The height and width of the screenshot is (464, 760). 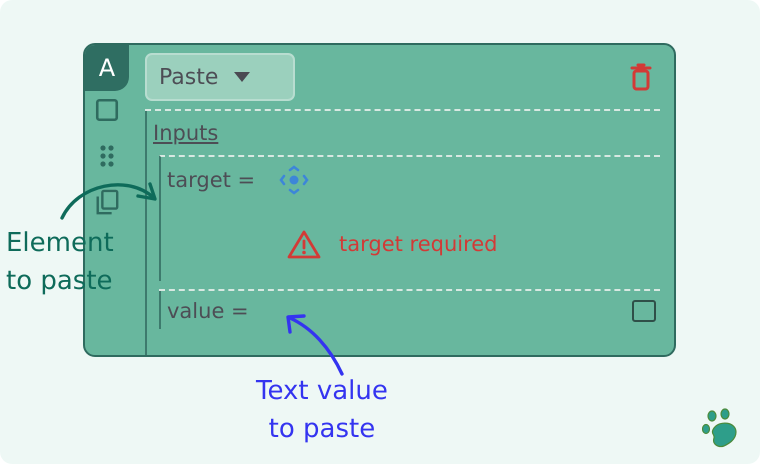 What do you see at coordinates (220, 77) in the screenshot?
I see `block-type-dropdown: Paste` at bounding box center [220, 77].